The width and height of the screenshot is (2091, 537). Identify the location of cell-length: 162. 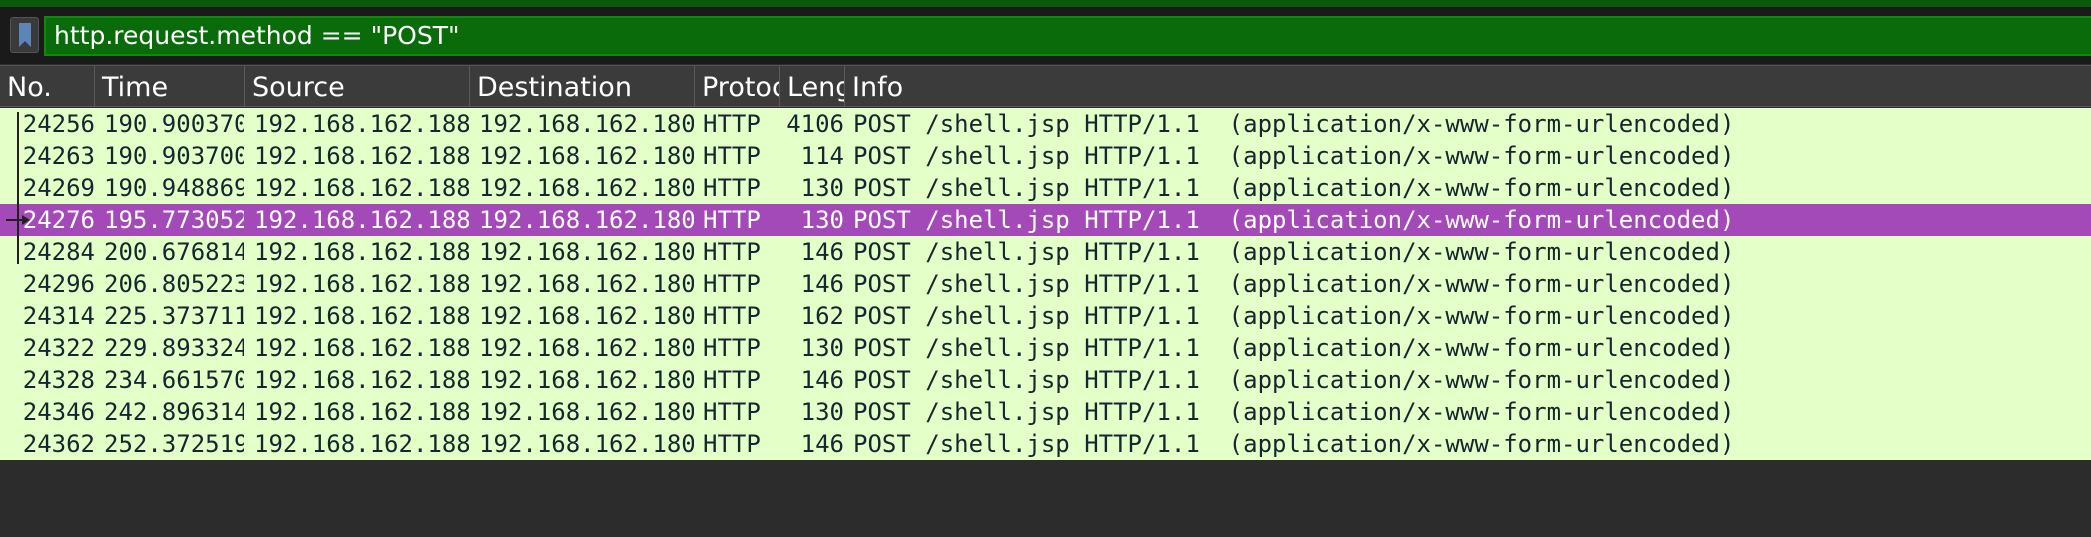
(822, 316).